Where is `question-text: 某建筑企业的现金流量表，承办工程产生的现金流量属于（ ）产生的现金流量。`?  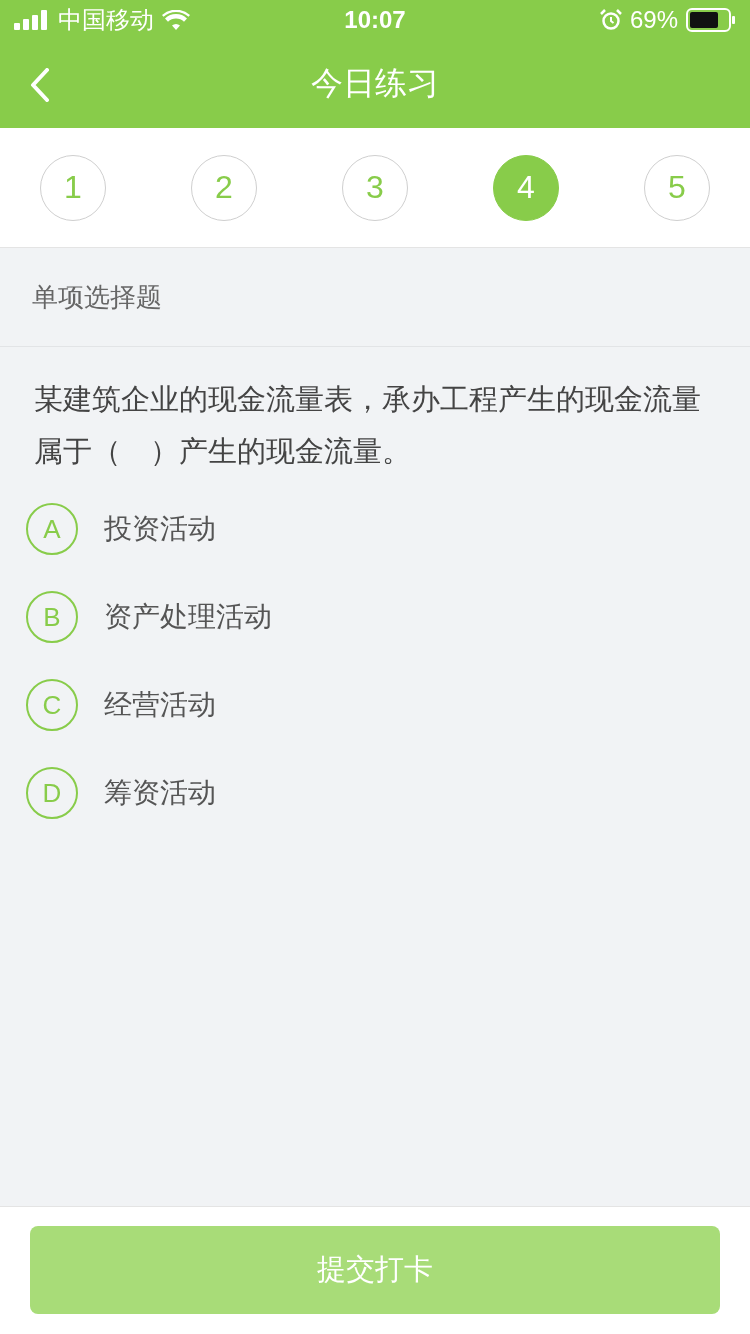
question-text: 某建筑企业的现金流量表，承办工程产生的现金流量属于（ ）产生的现金流量。 is located at coordinates (367, 425).